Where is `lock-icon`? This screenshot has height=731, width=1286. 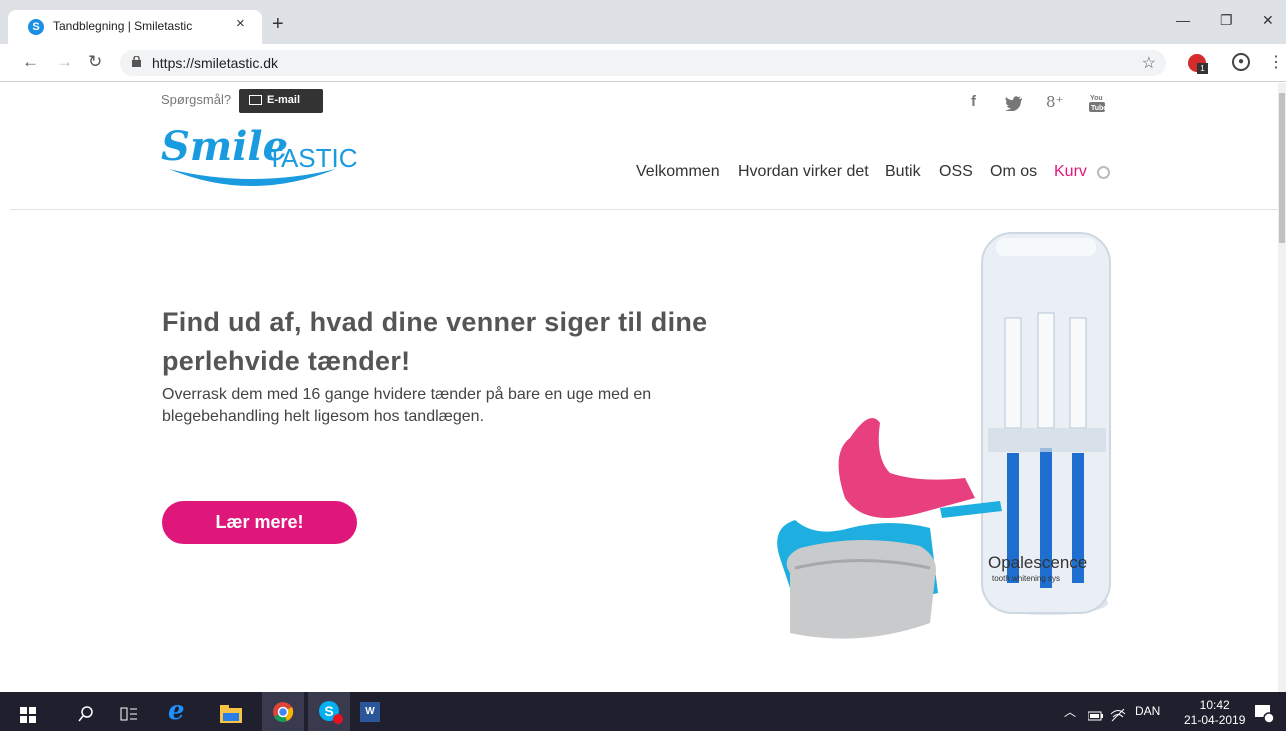 lock-icon is located at coordinates (136, 61).